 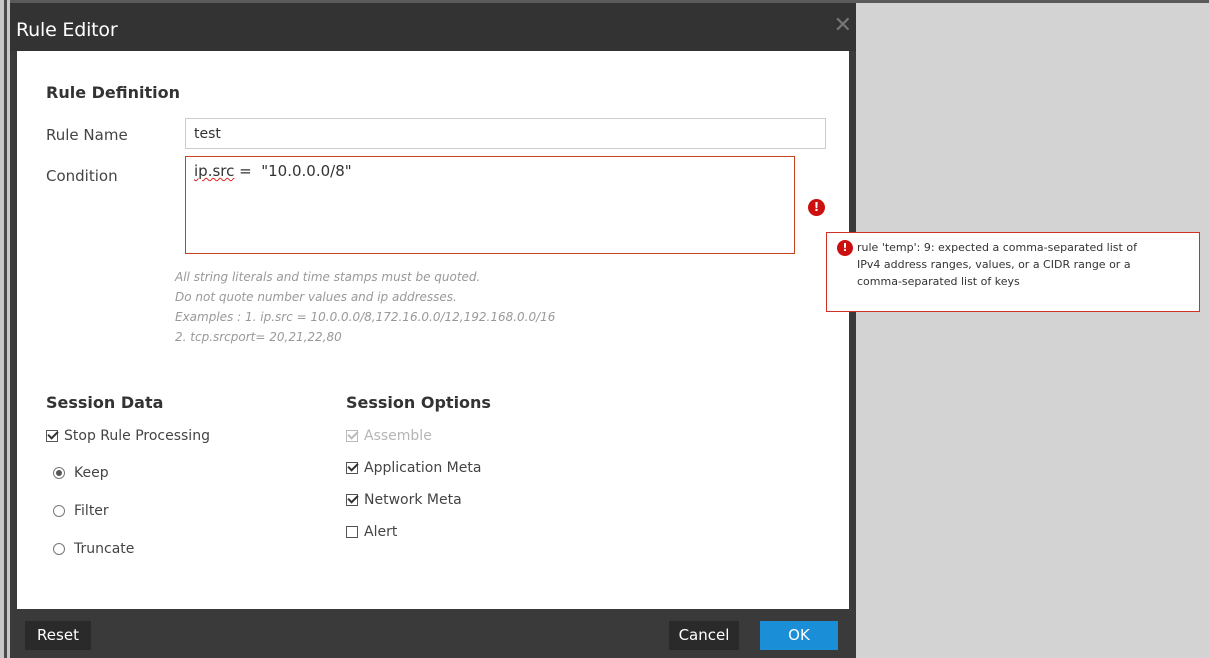 I want to click on radio-filter: Filter, so click(x=81, y=511).